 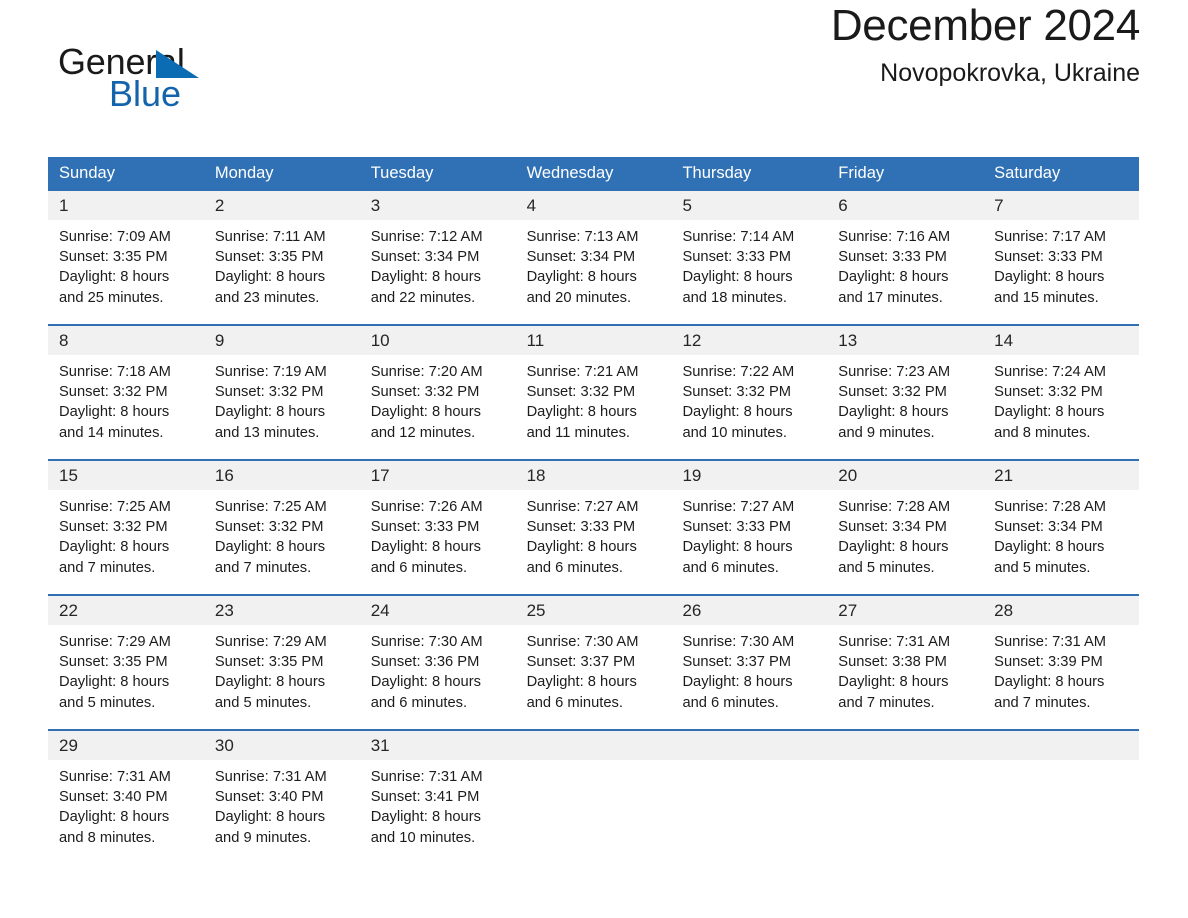 I want to click on day-number: 22, so click(x=126, y=610).